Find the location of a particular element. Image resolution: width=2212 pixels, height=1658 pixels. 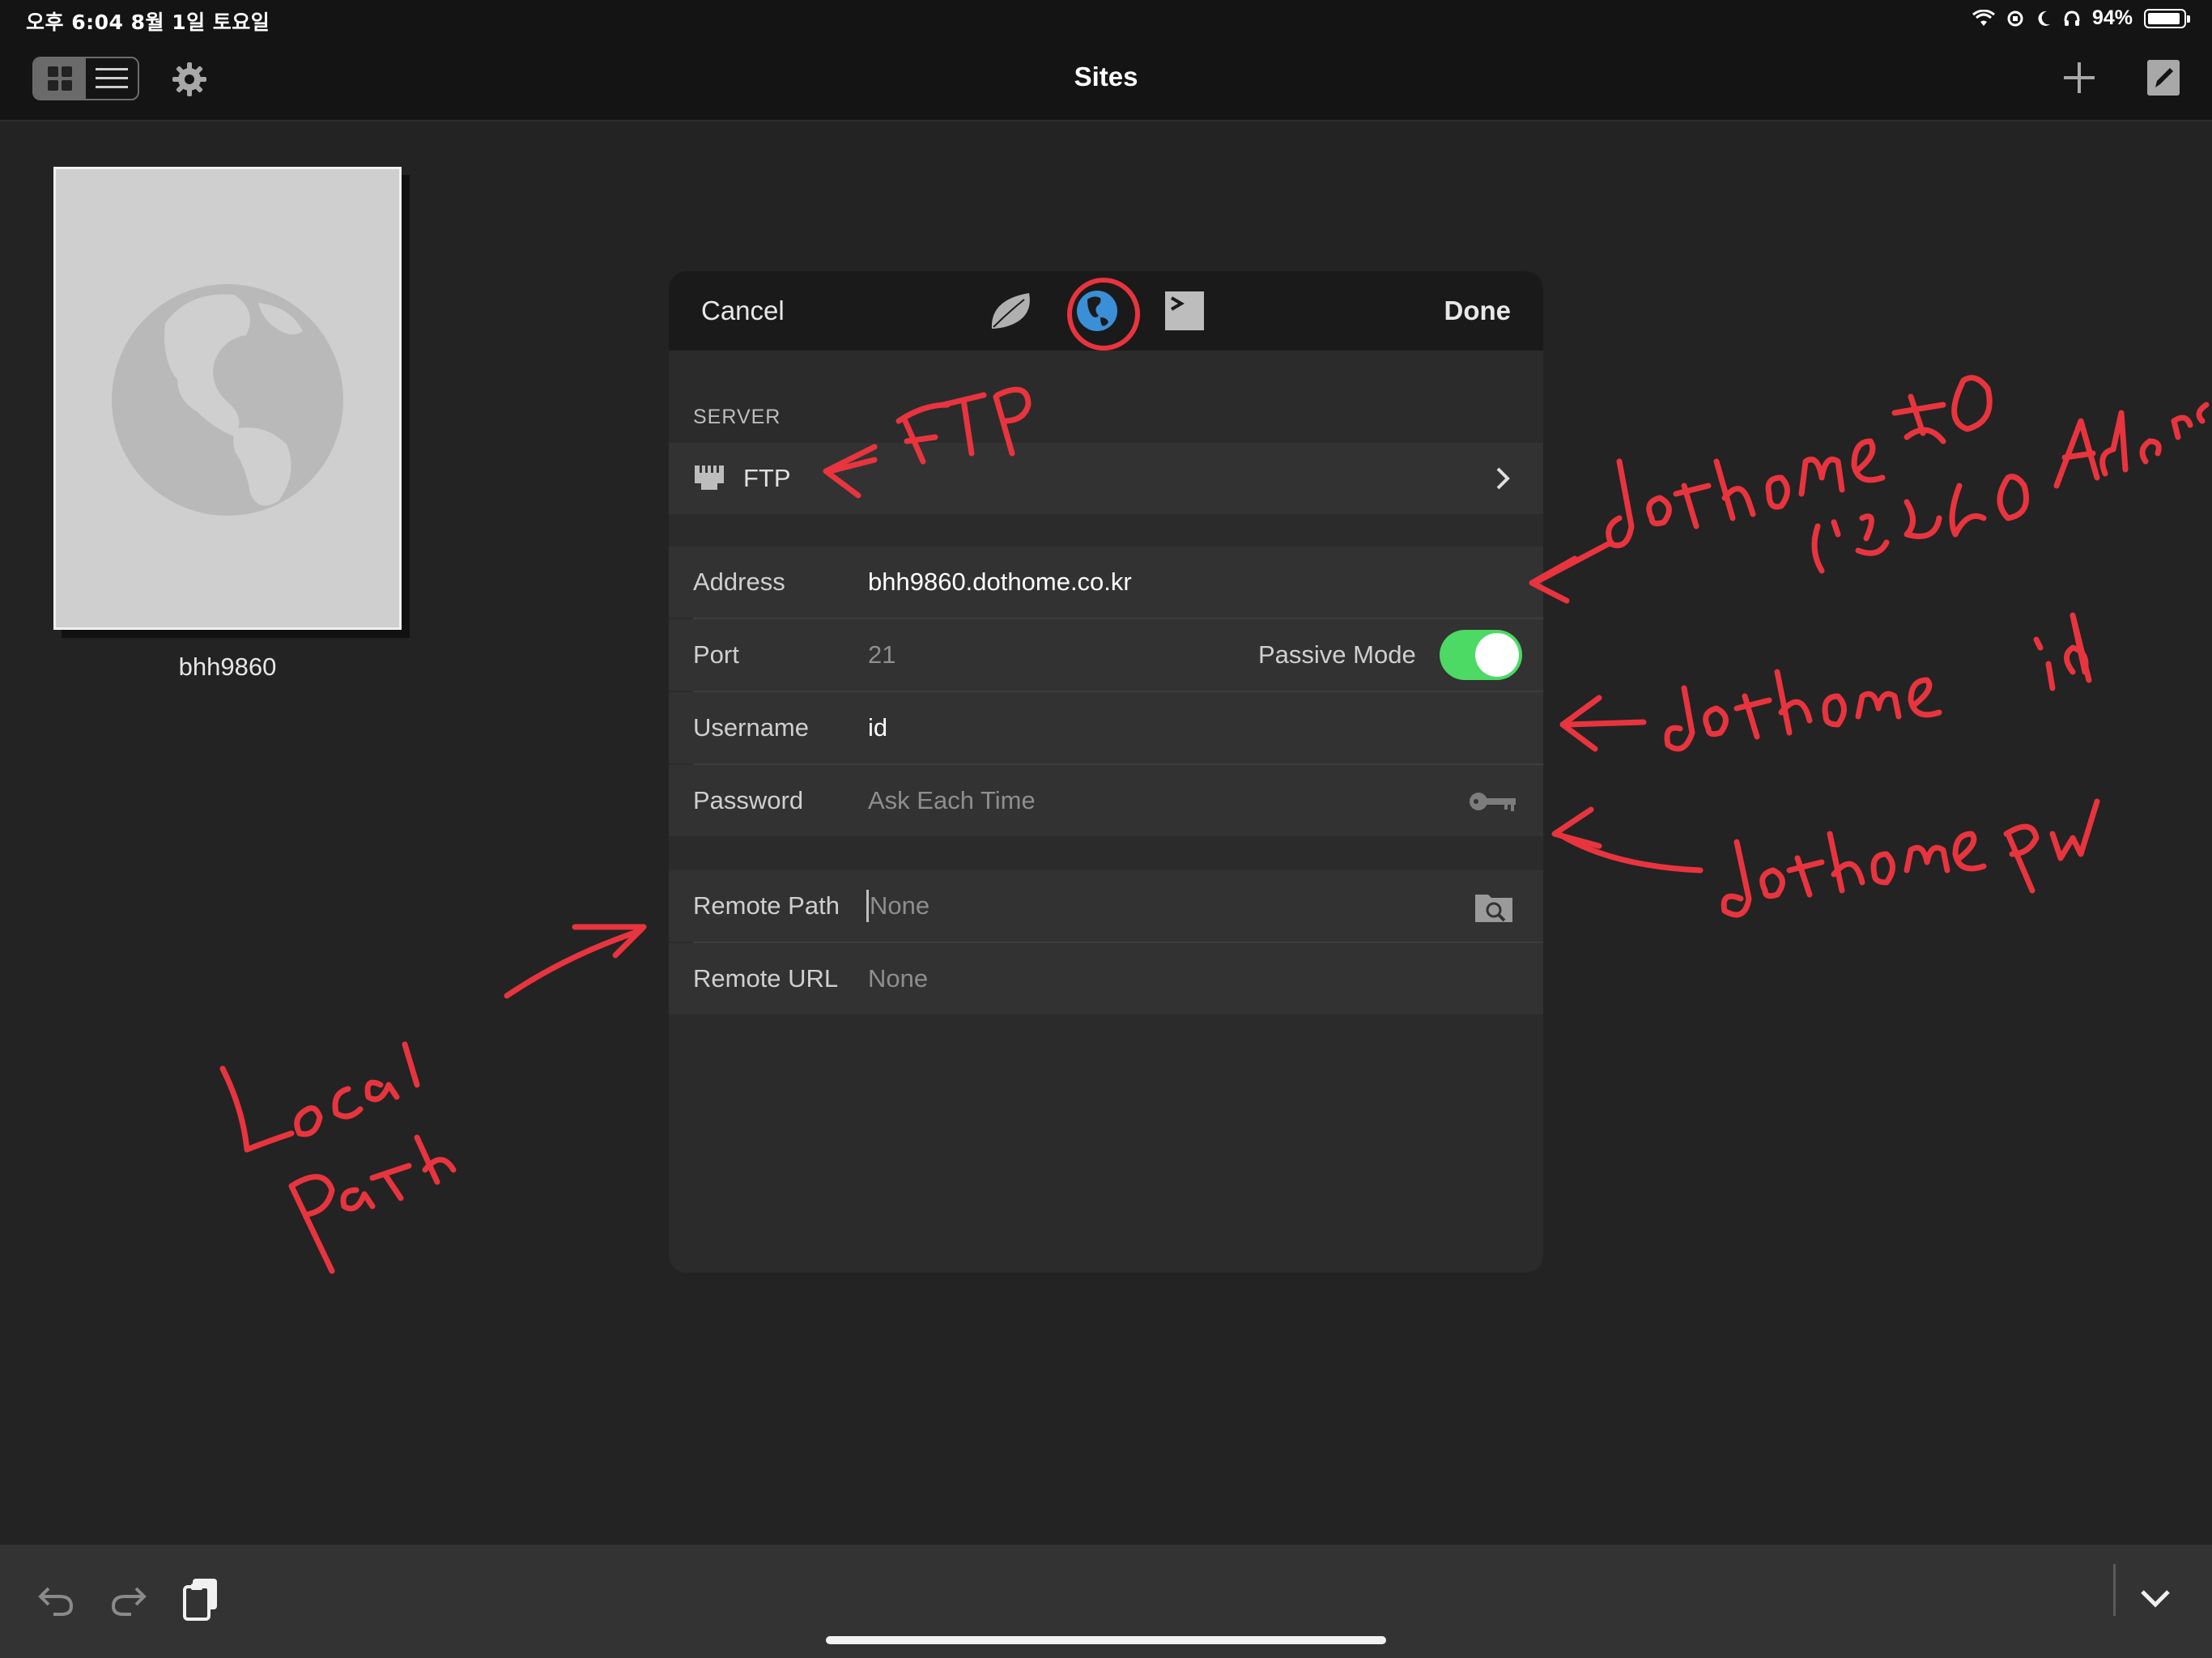

leaf-icon is located at coordinates (1011, 311).